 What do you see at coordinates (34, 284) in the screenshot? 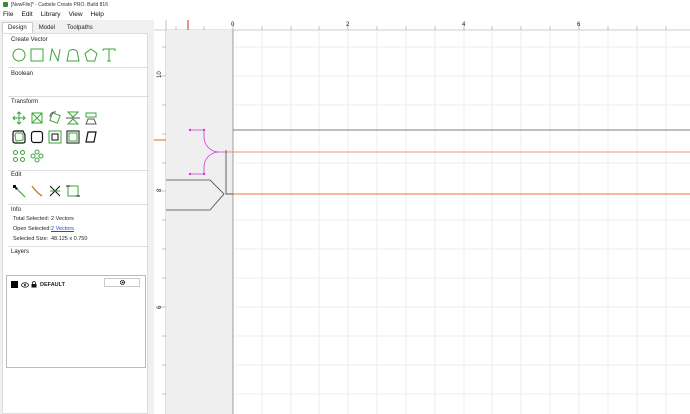
I see `lock-icon` at bounding box center [34, 284].